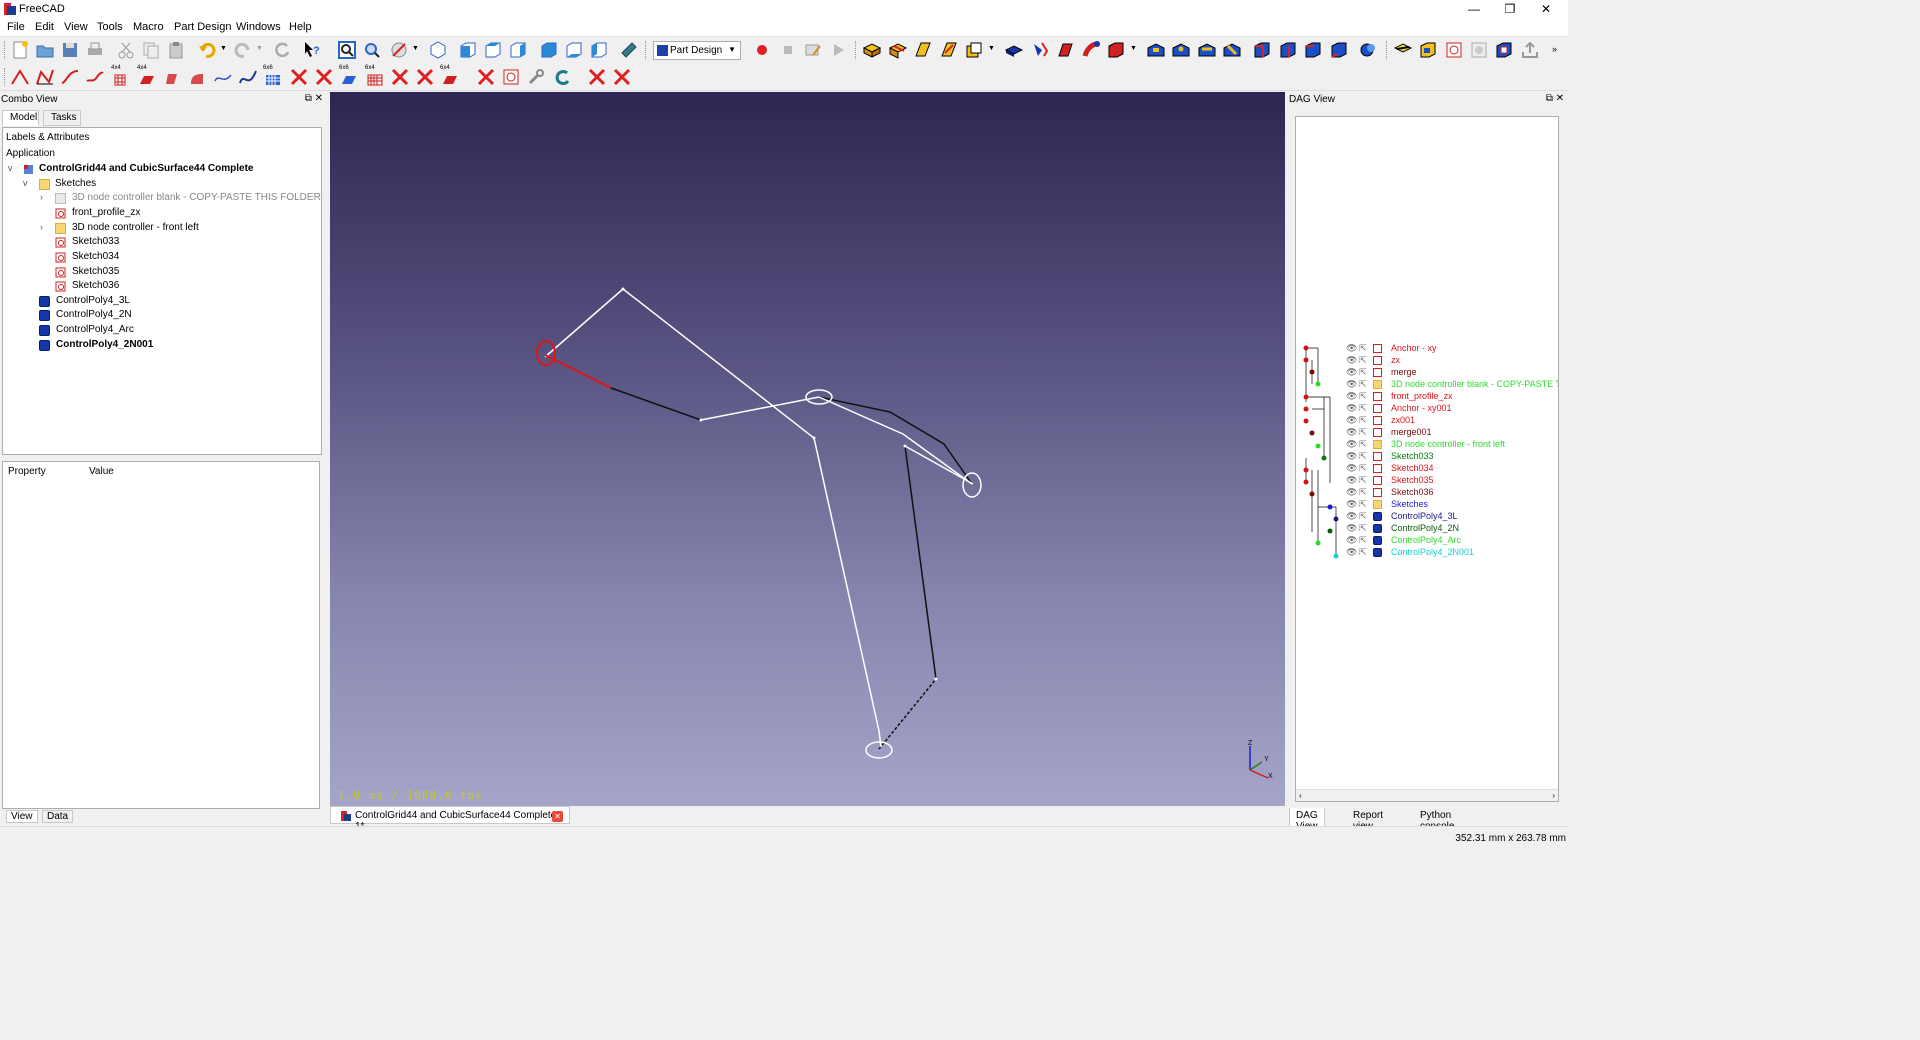  I want to click on clone-icon, so click(974, 50).